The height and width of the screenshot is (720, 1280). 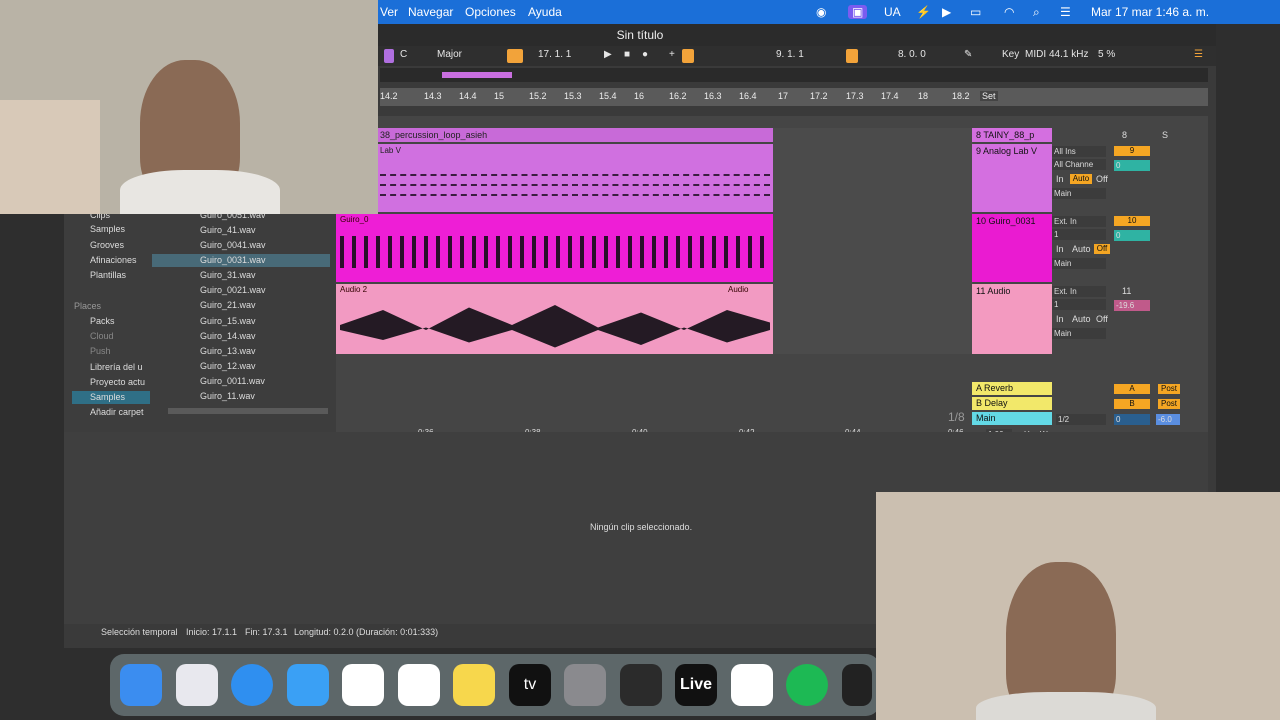 I want to click on loop-start: 9. 1. 1, so click(x=790, y=54).